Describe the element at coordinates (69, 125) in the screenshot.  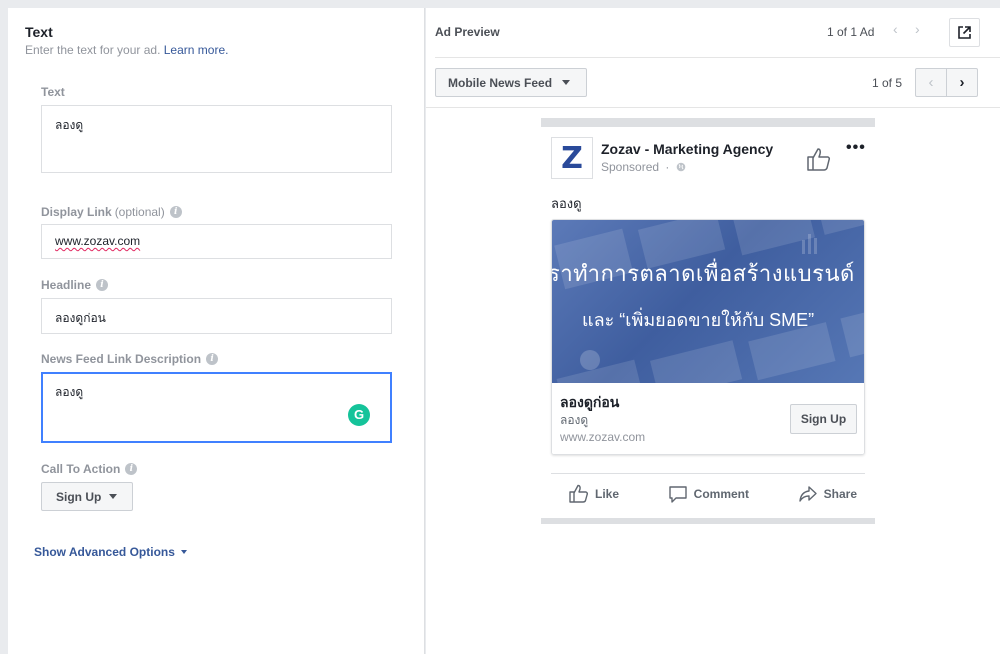
I see `primary-text-value: ลองดู` at that location.